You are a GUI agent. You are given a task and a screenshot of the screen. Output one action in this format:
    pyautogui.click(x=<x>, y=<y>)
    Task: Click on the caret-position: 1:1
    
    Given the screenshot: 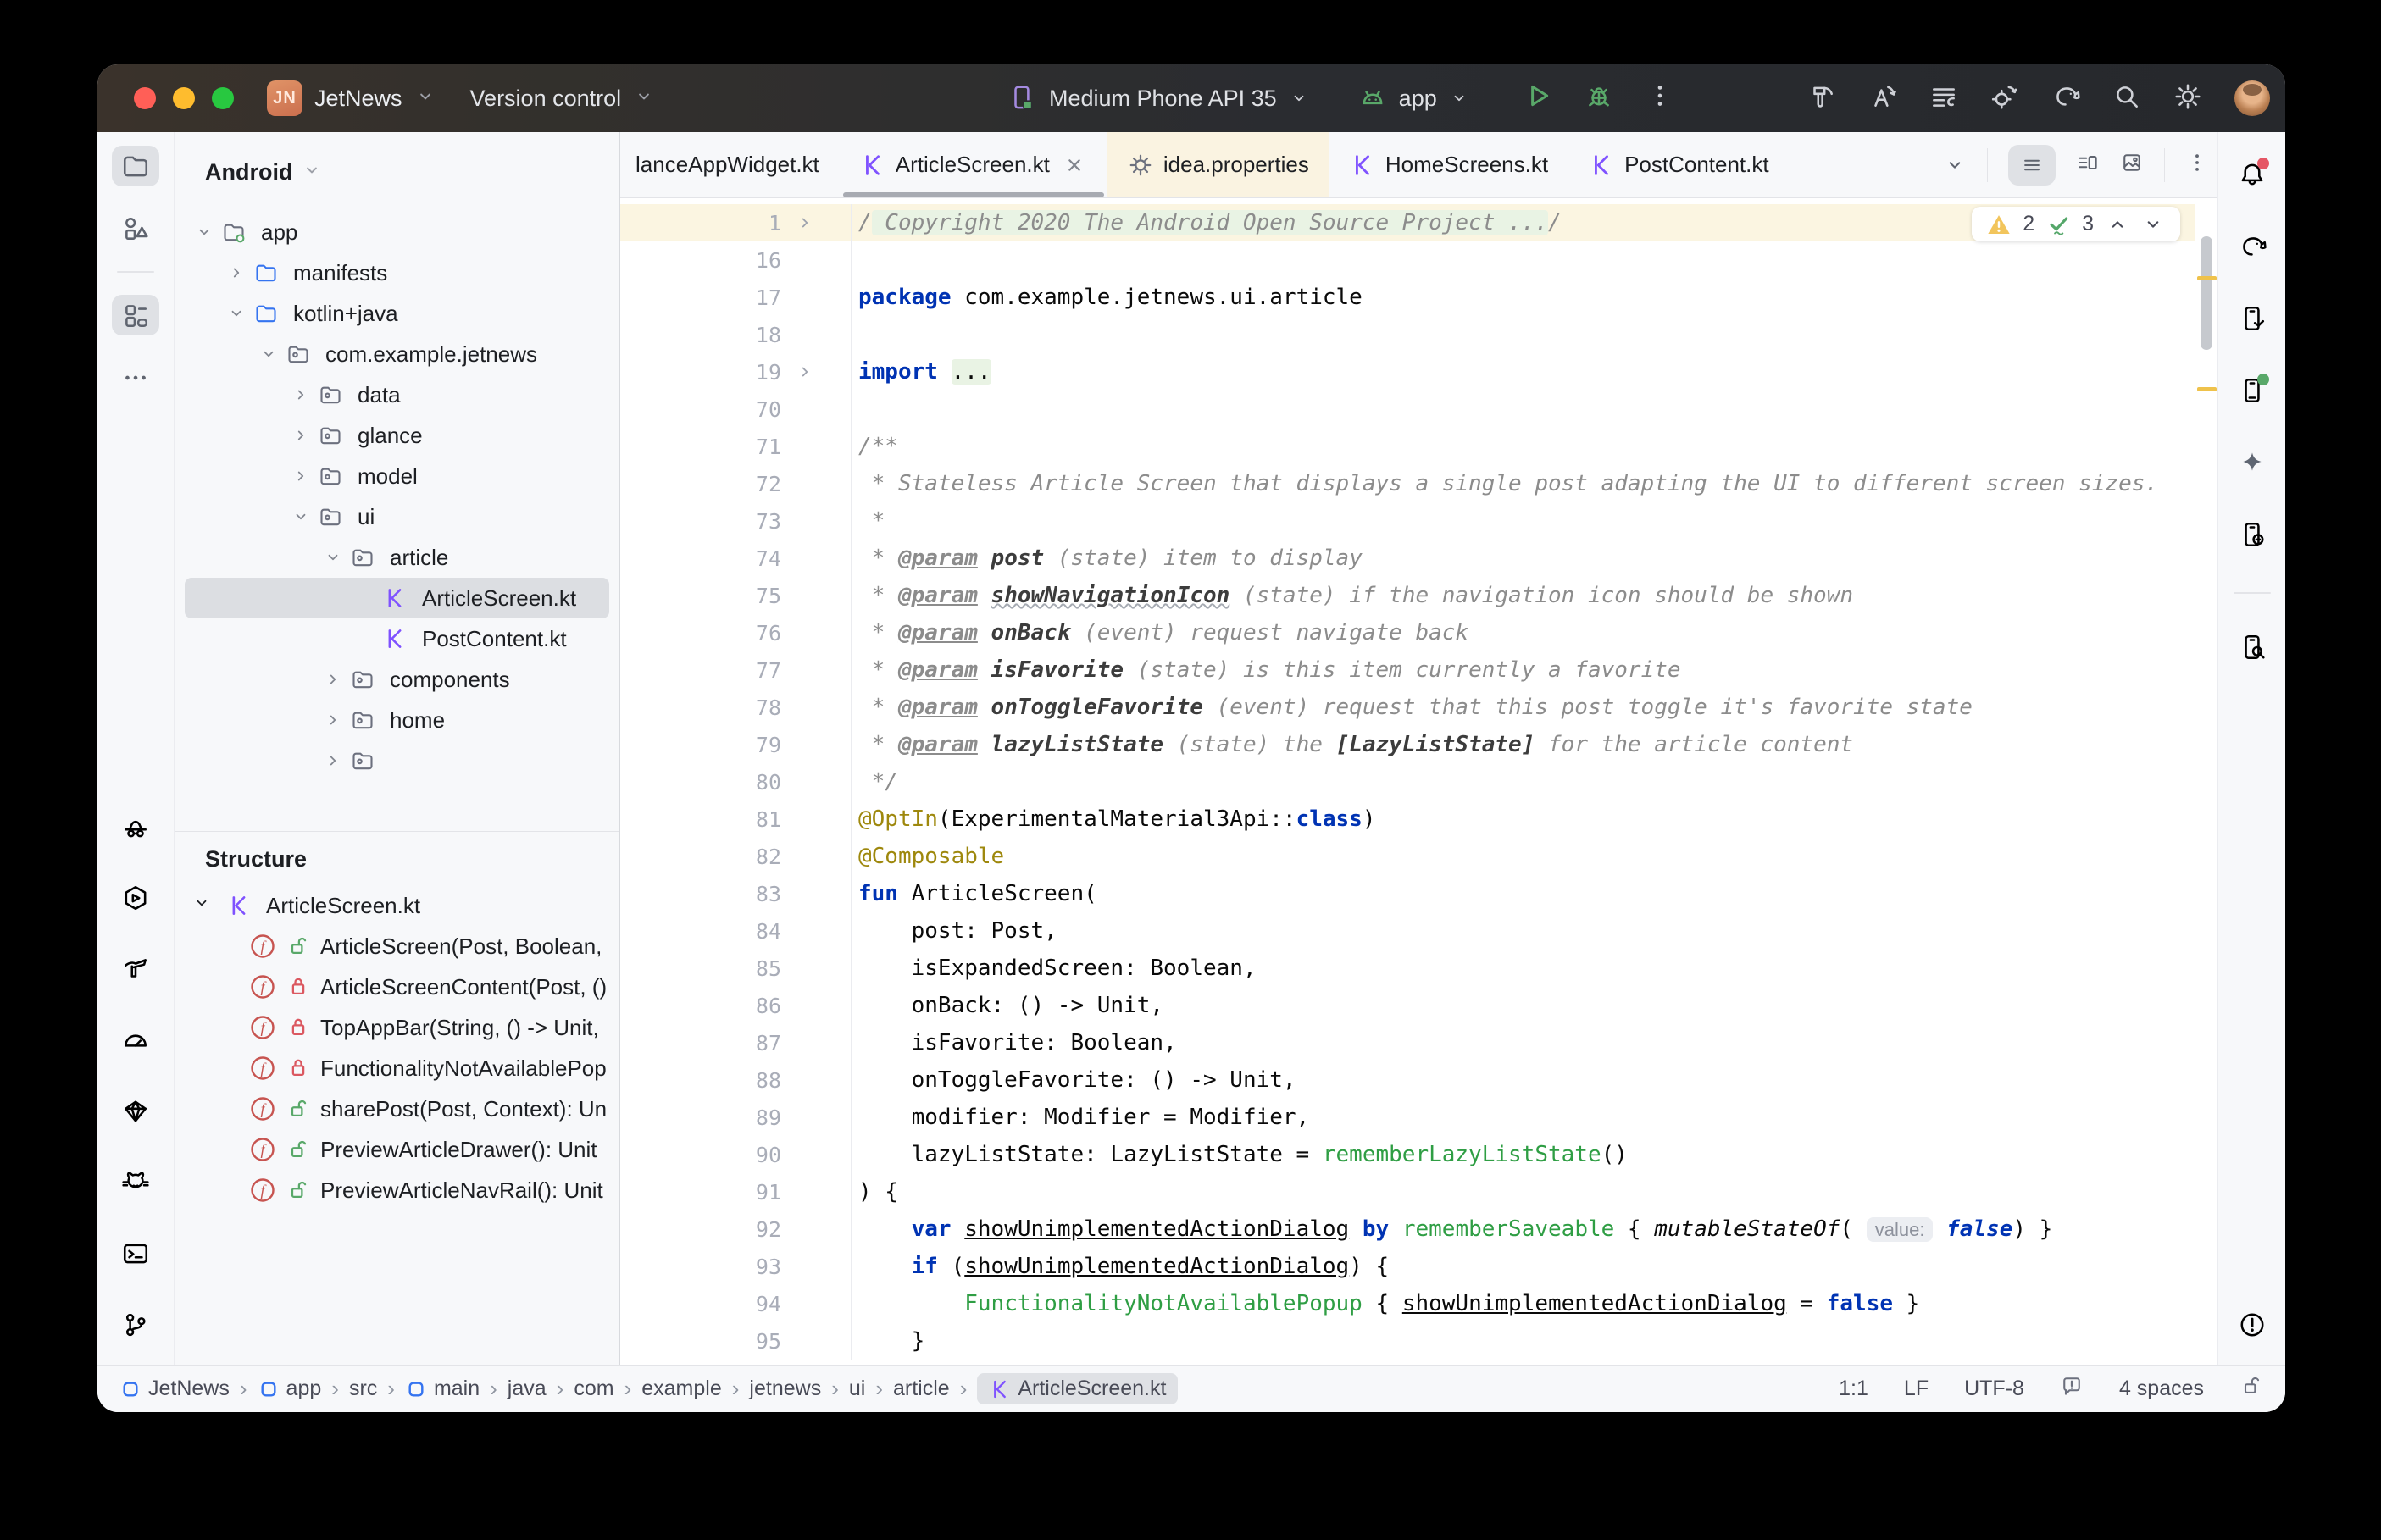 What is the action you would take?
    pyautogui.click(x=1854, y=1389)
    